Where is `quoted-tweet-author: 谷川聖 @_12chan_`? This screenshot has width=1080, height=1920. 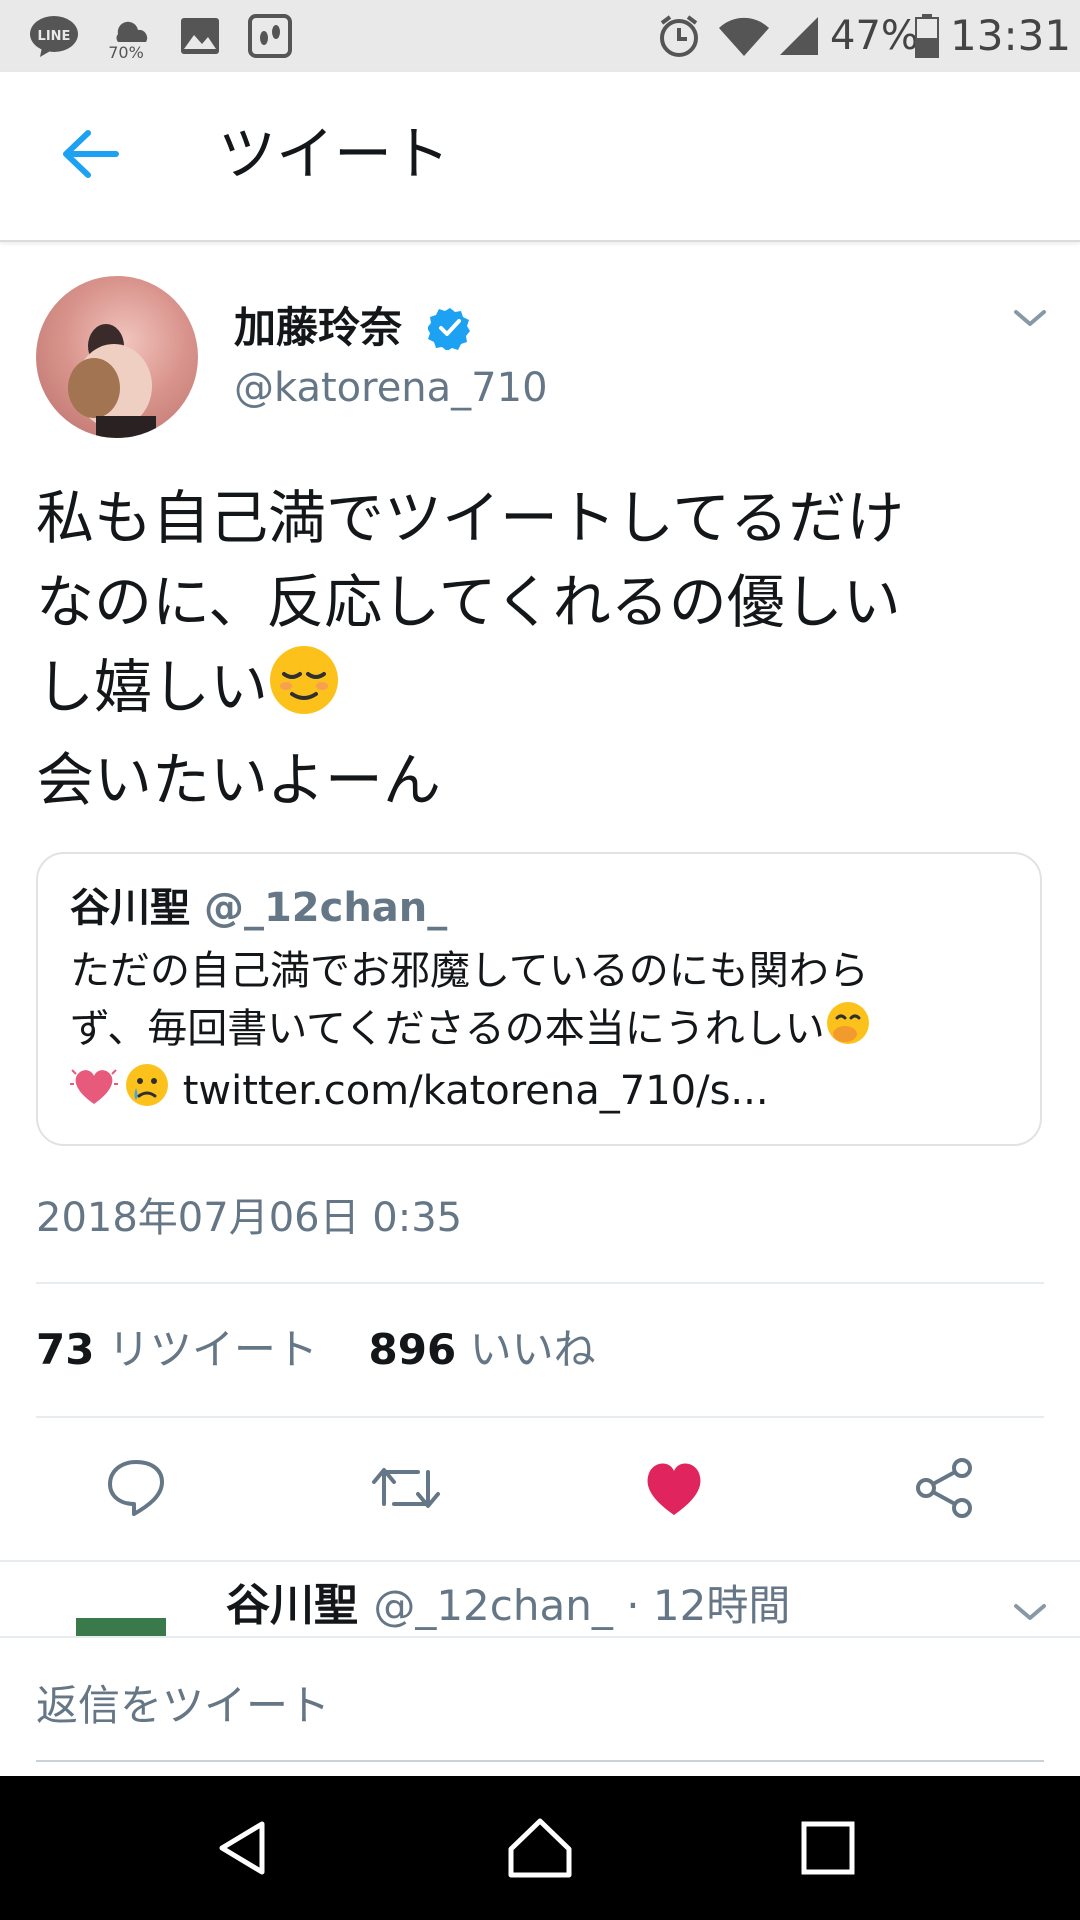
quoted-tweet-author: 谷川聖 @_12chan_ is located at coordinates (258, 908).